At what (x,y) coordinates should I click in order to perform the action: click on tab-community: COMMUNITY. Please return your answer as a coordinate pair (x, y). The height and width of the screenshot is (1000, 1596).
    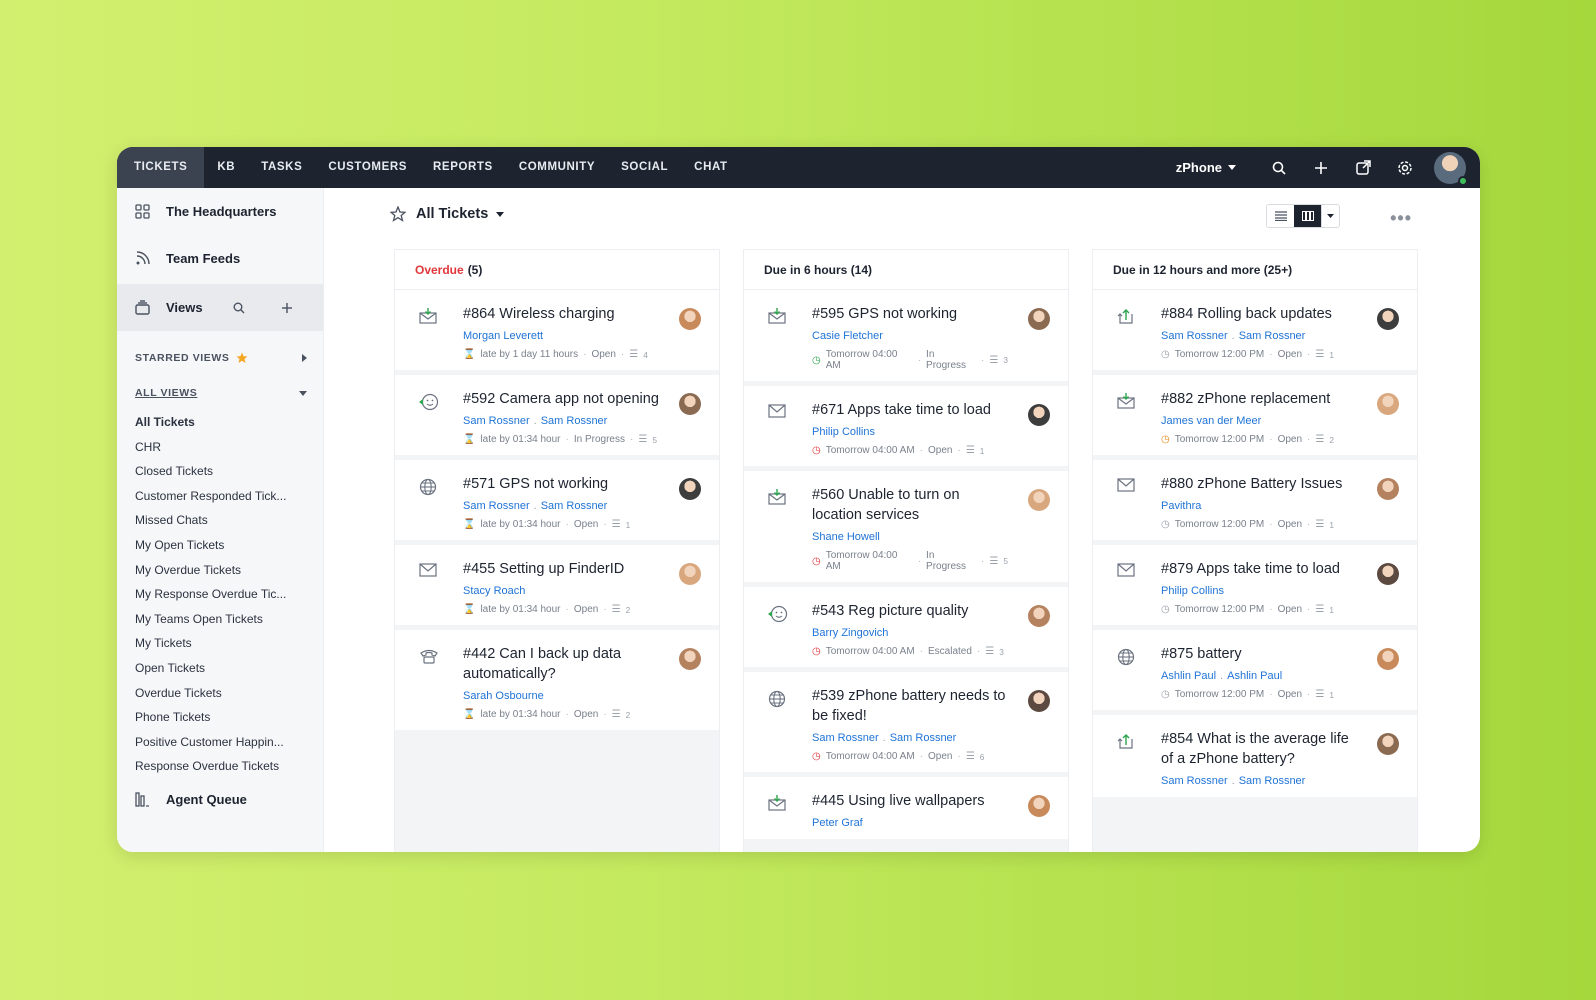
    Looking at the image, I should click on (557, 167).